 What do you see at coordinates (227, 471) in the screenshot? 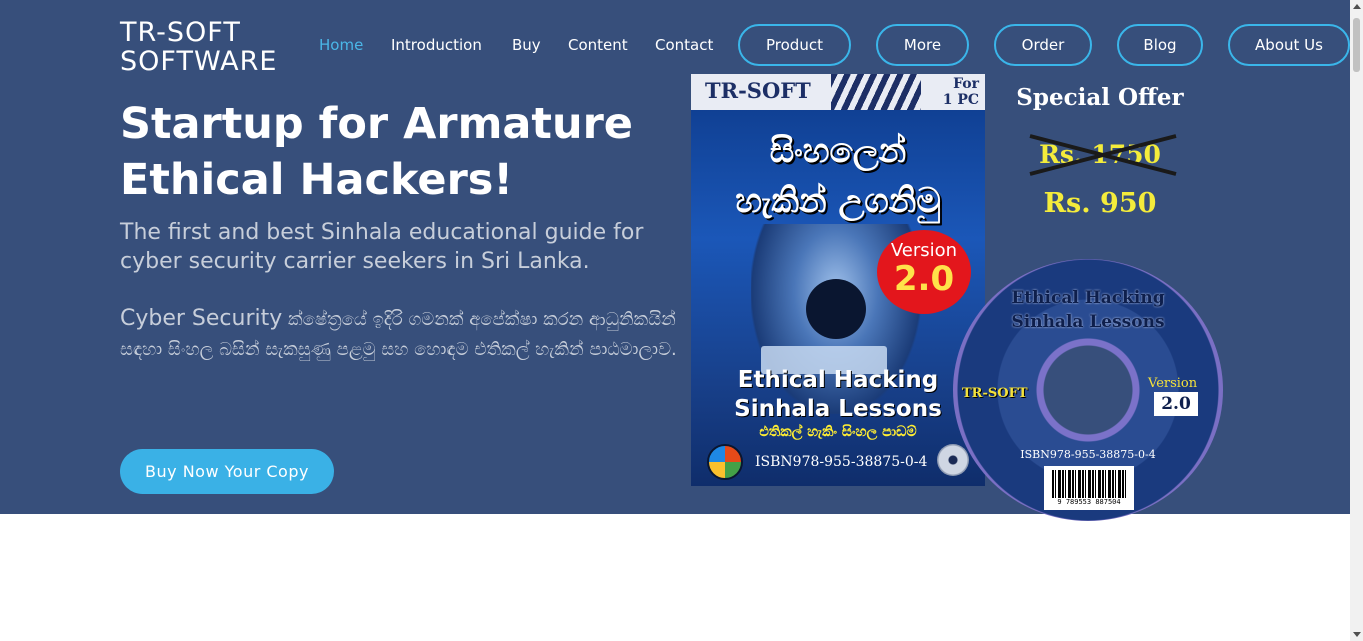
I see `buy-now-button: Buy Now Your Copy` at bounding box center [227, 471].